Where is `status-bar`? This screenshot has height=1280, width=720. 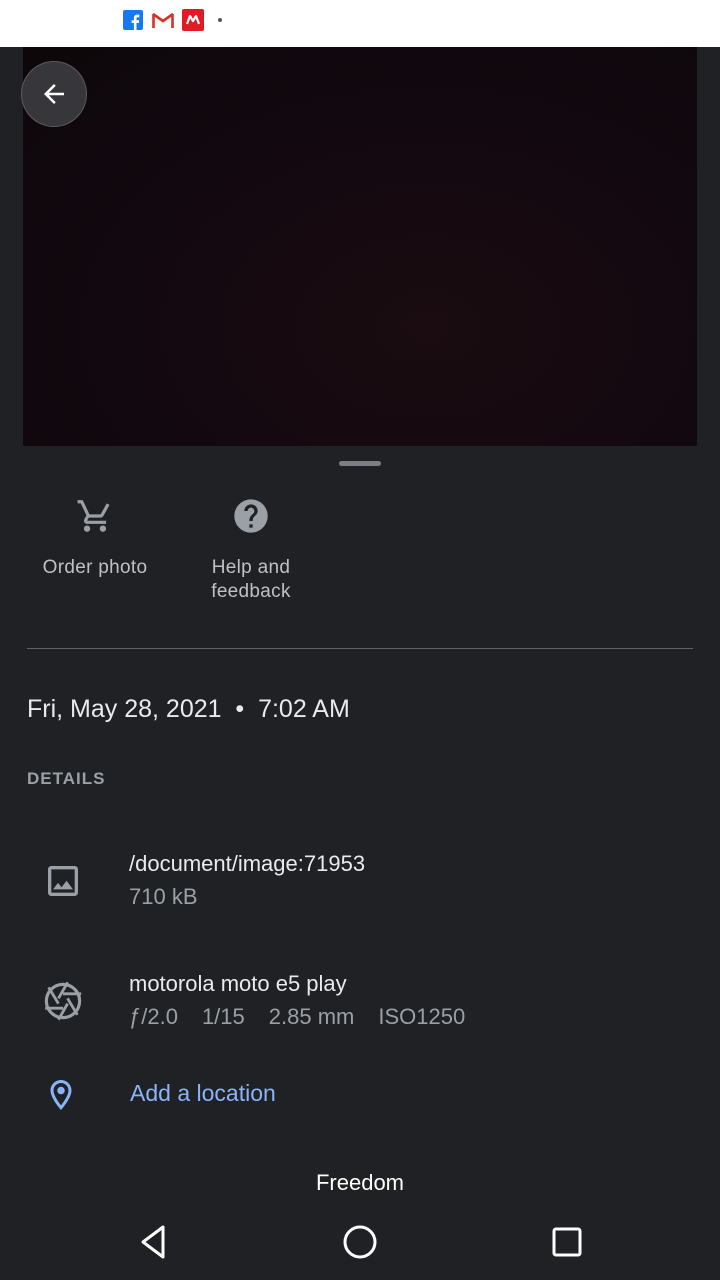
status-bar is located at coordinates (360, 23).